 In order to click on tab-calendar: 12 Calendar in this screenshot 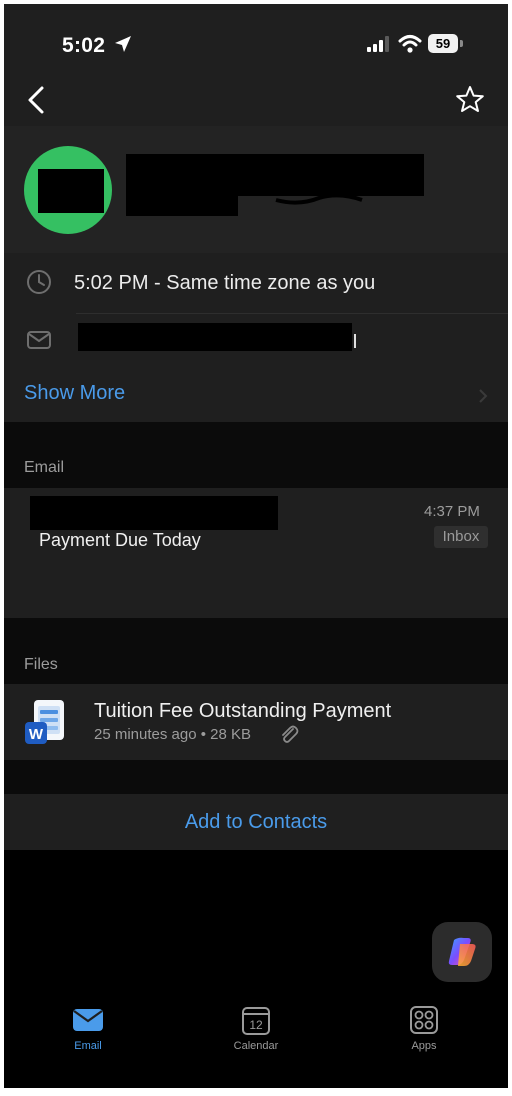, I will do `click(256, 1027)`.